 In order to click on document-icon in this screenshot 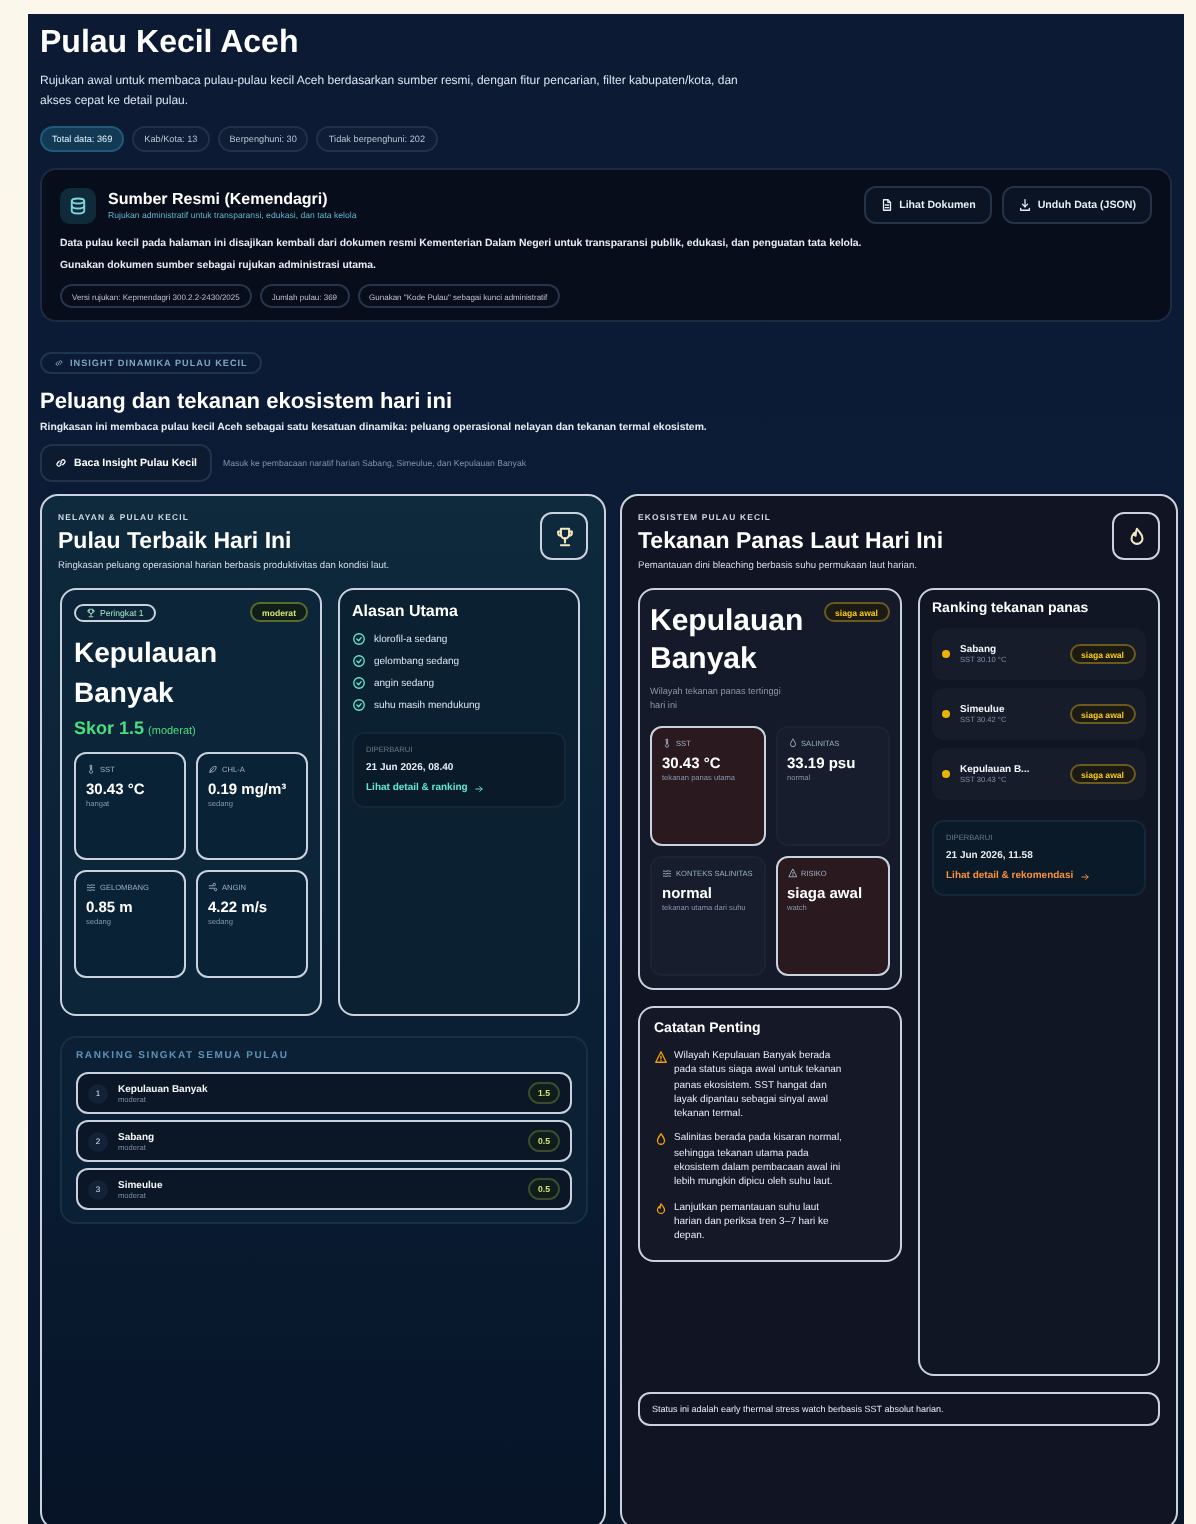, I will do `click(886, 205)`.